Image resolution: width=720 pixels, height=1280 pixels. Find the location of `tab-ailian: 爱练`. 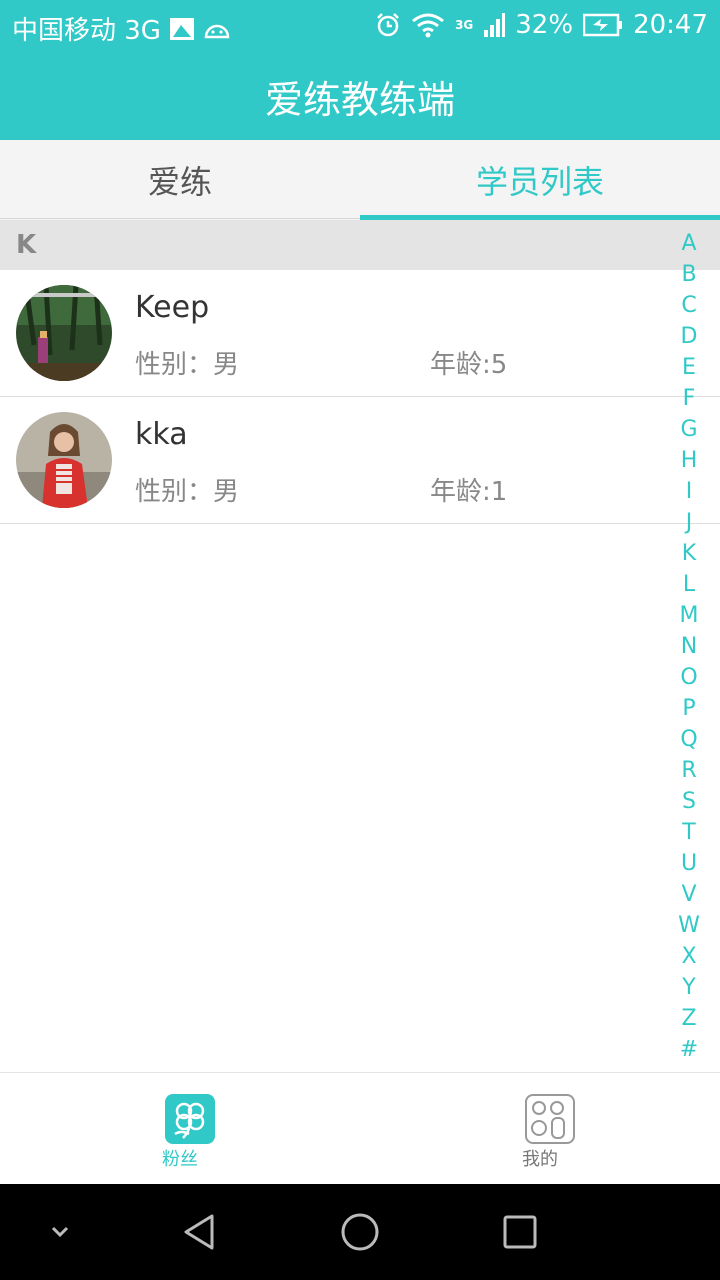

tab-ailian: 爱练 is located at coordinates (180, 180).